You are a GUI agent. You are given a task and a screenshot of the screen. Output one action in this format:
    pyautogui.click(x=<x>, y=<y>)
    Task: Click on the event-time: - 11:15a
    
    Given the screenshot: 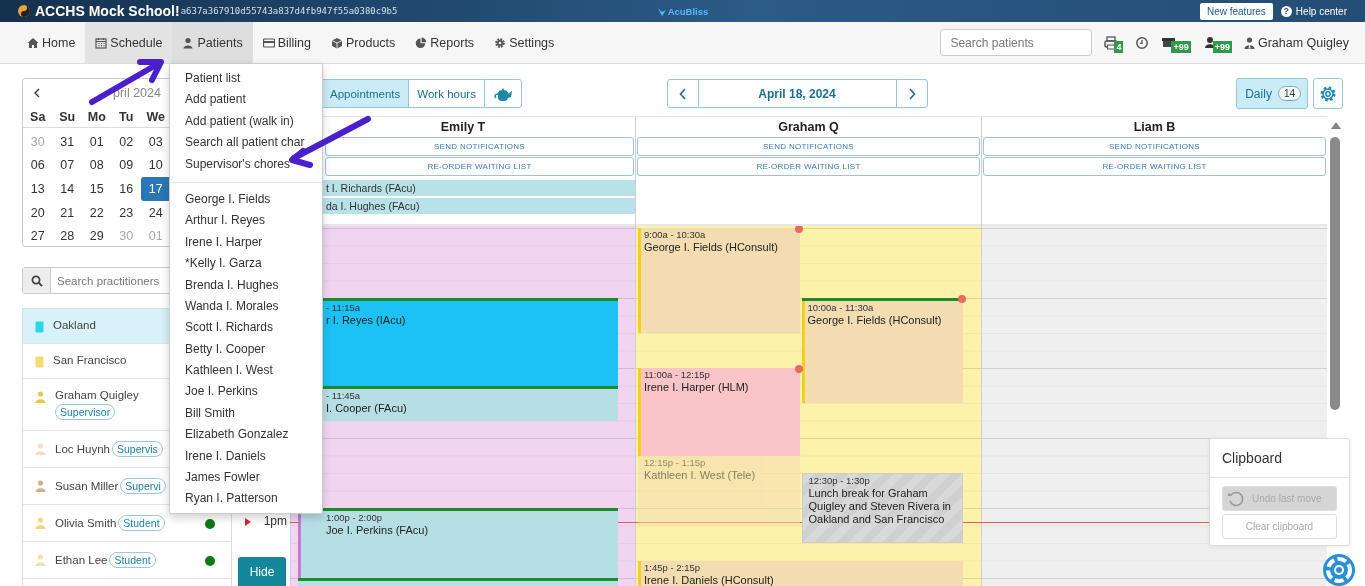 What is the action you would take?
    pyautogui.click(x=344, y=307)
    